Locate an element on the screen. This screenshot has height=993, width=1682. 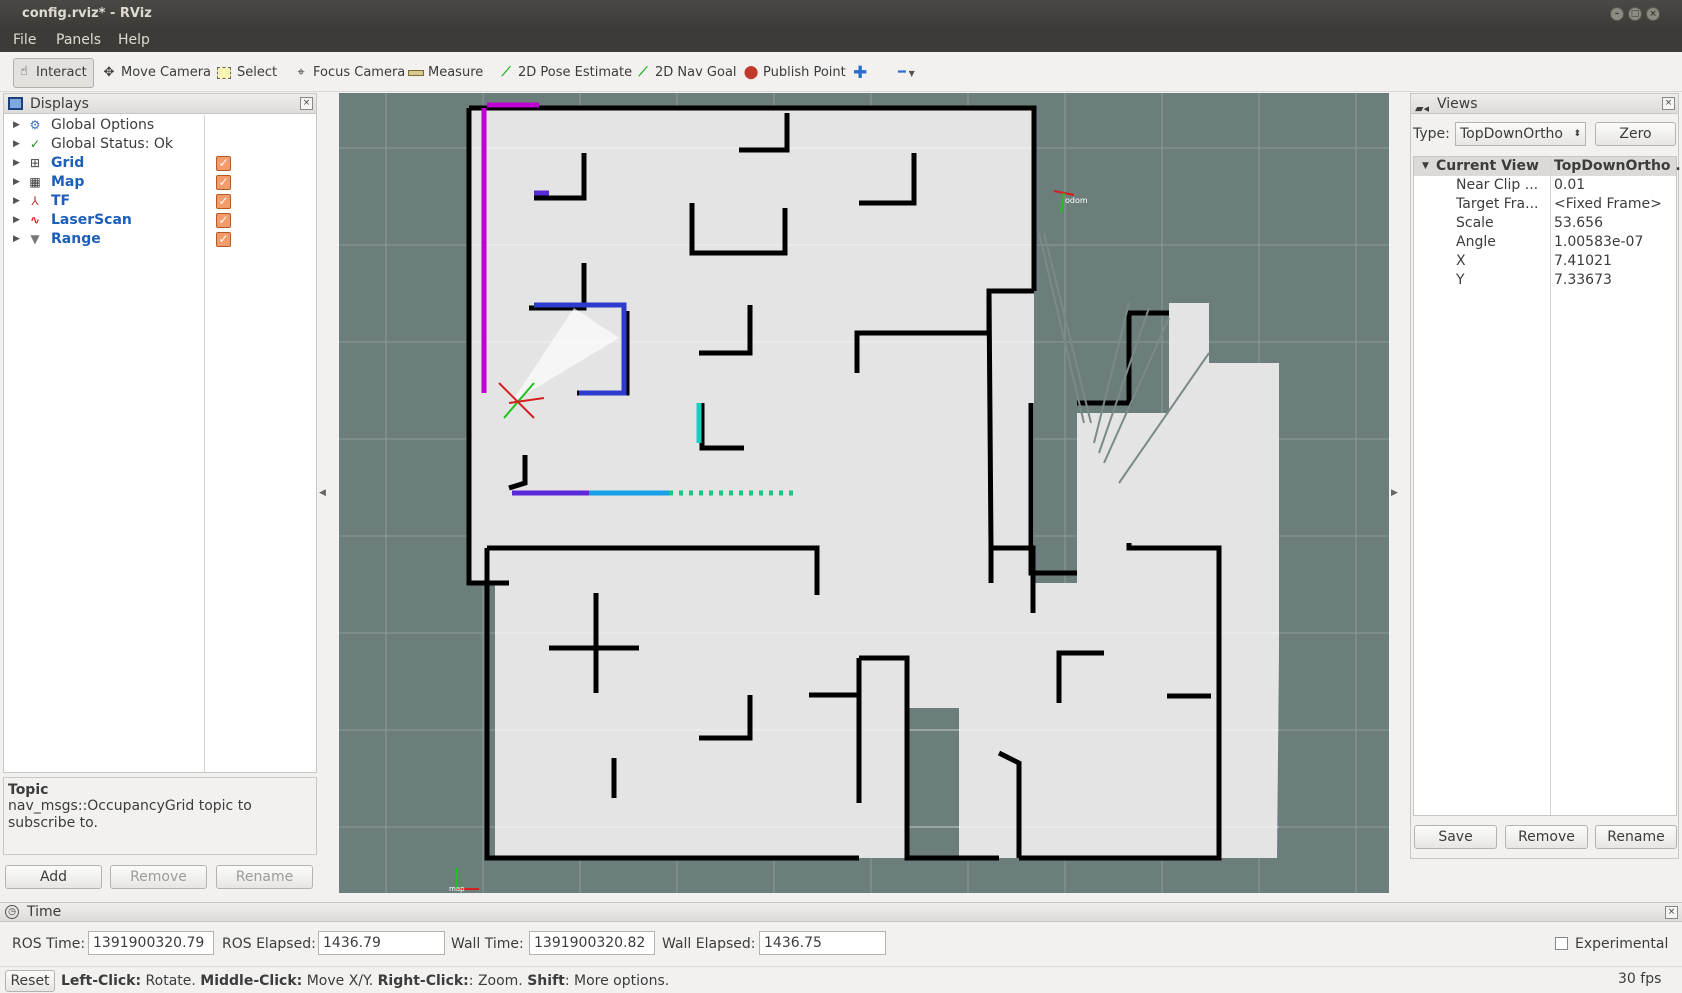
view-type-select: TopDownOrtho ⬍ is located at coordinates (1520, 134).